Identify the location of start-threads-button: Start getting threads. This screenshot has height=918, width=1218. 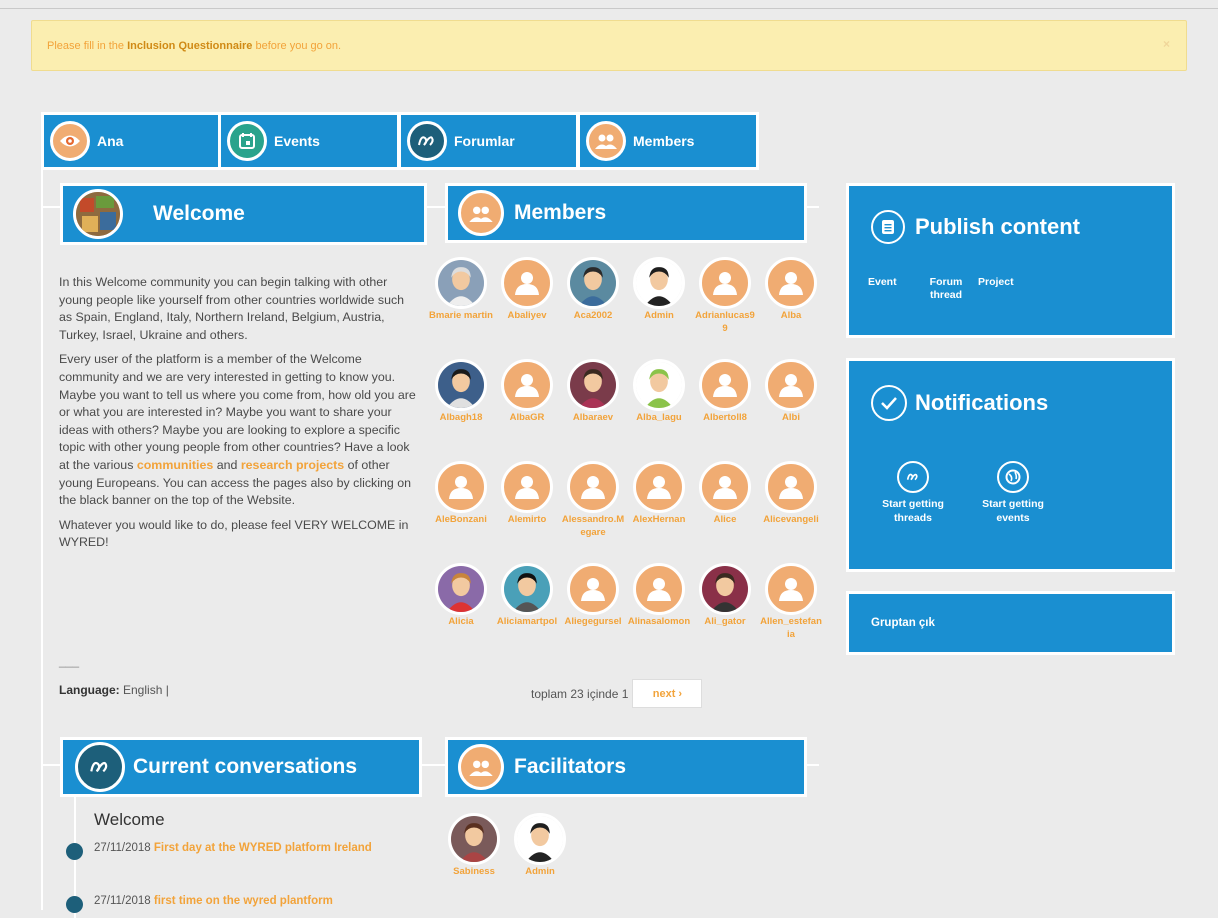
(913, 493).